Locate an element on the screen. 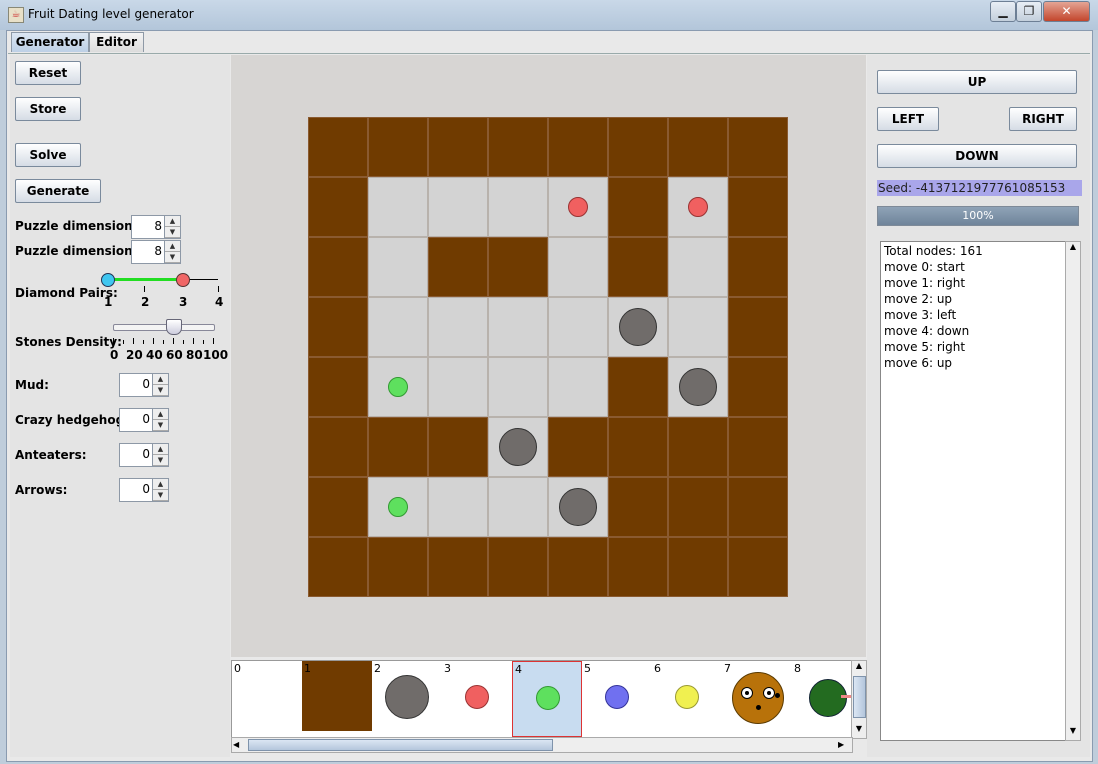  store-button: Store is located at coordinates (48, 109).